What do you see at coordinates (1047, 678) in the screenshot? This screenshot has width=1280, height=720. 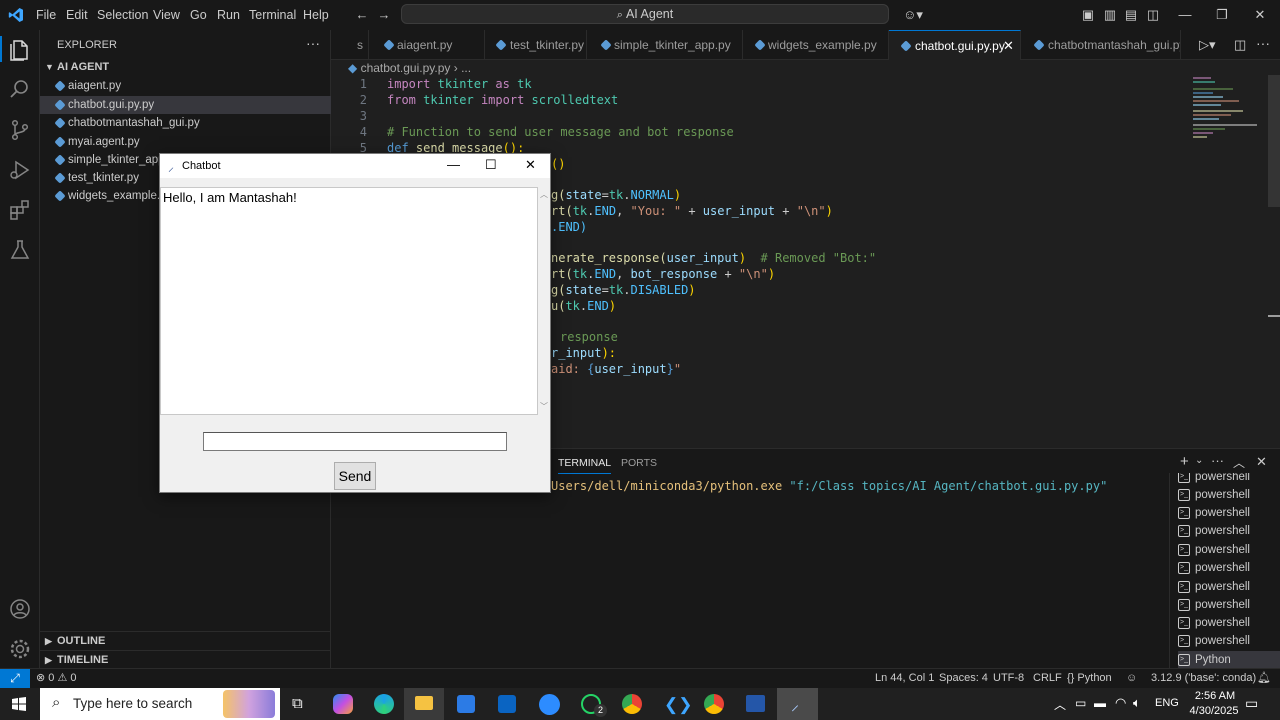 I see `line-ending: CRLF` at bounding box center [1047, 678].